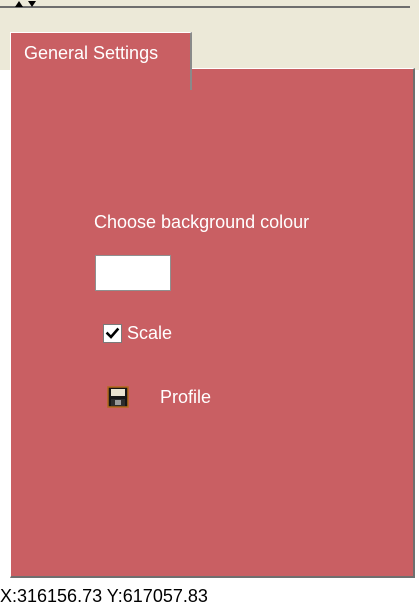 The width and height of the screenshot is (419, 607). Describe the element at coordinates (205, 7) in the screenshot. I see `header-divider` at that location.